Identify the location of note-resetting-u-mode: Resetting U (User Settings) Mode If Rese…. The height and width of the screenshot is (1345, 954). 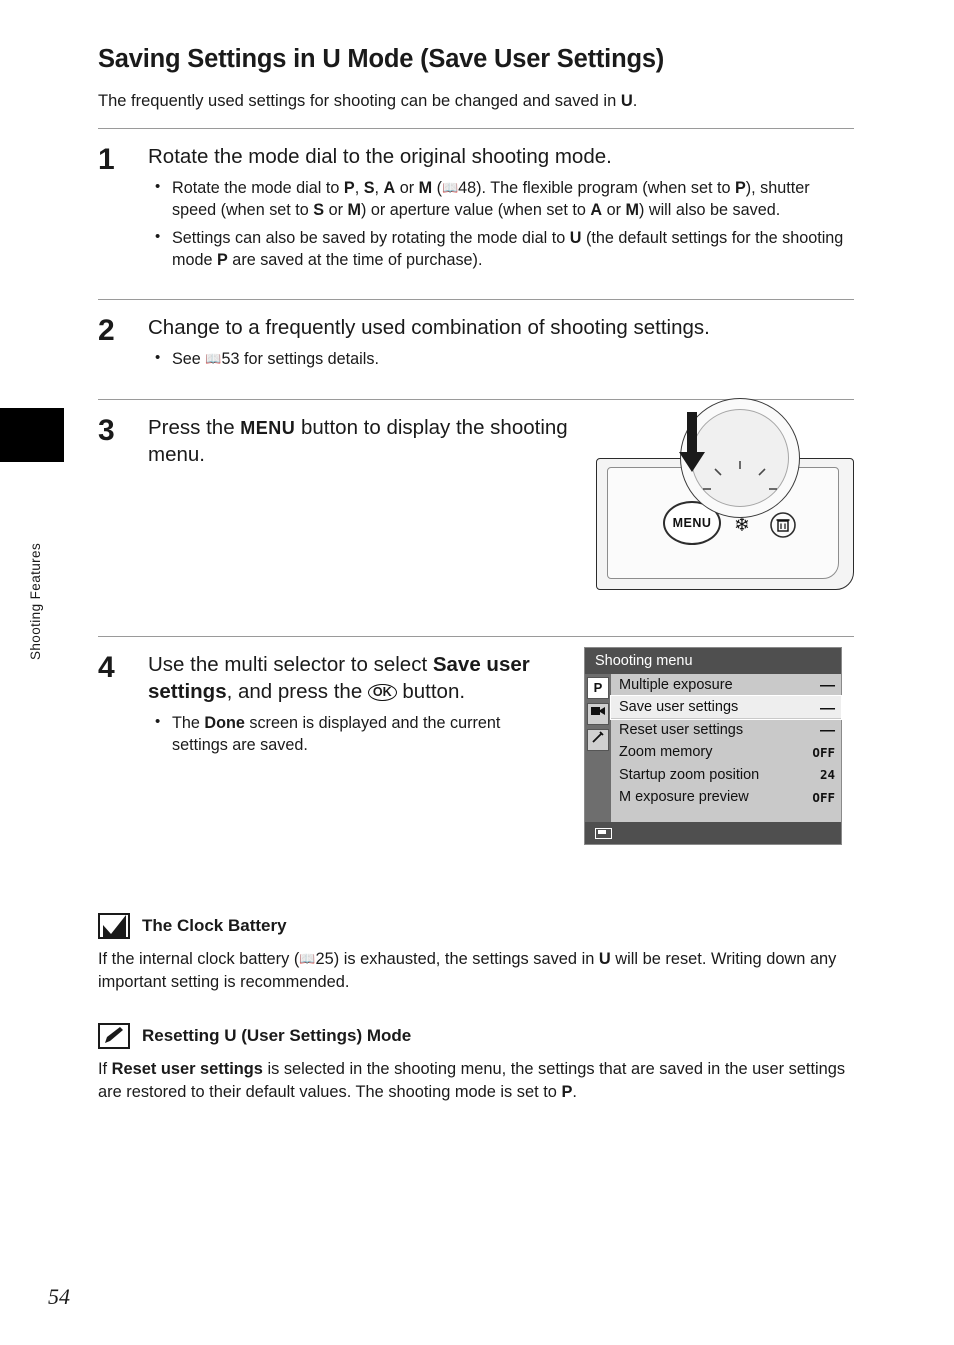
(476, 1063).